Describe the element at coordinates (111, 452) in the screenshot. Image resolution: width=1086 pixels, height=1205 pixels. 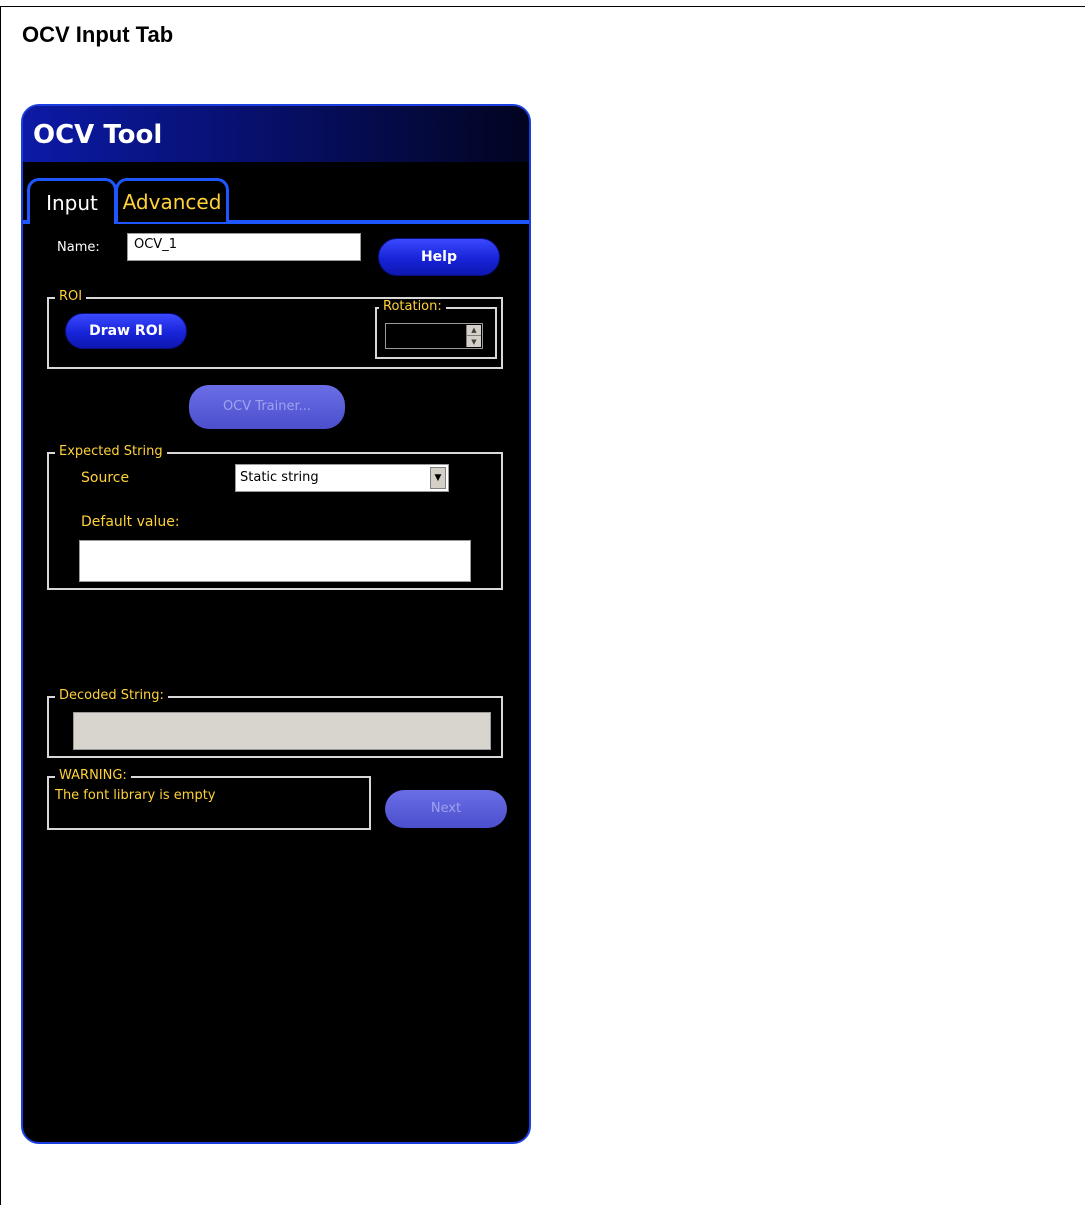
I see `expected-string-legend: Expected String` at that location.